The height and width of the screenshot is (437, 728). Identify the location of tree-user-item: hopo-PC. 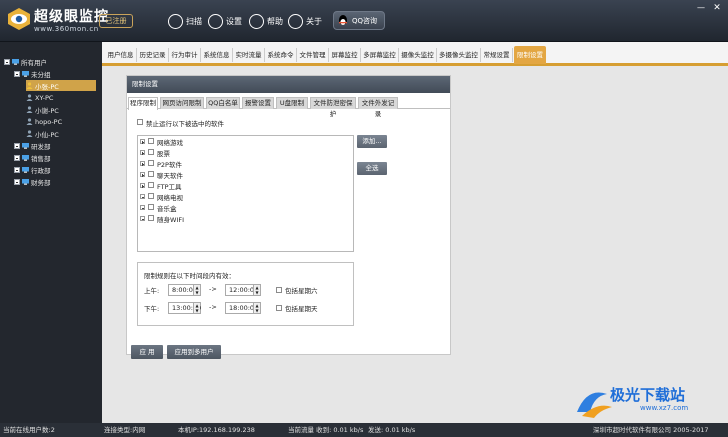
(44, 121).